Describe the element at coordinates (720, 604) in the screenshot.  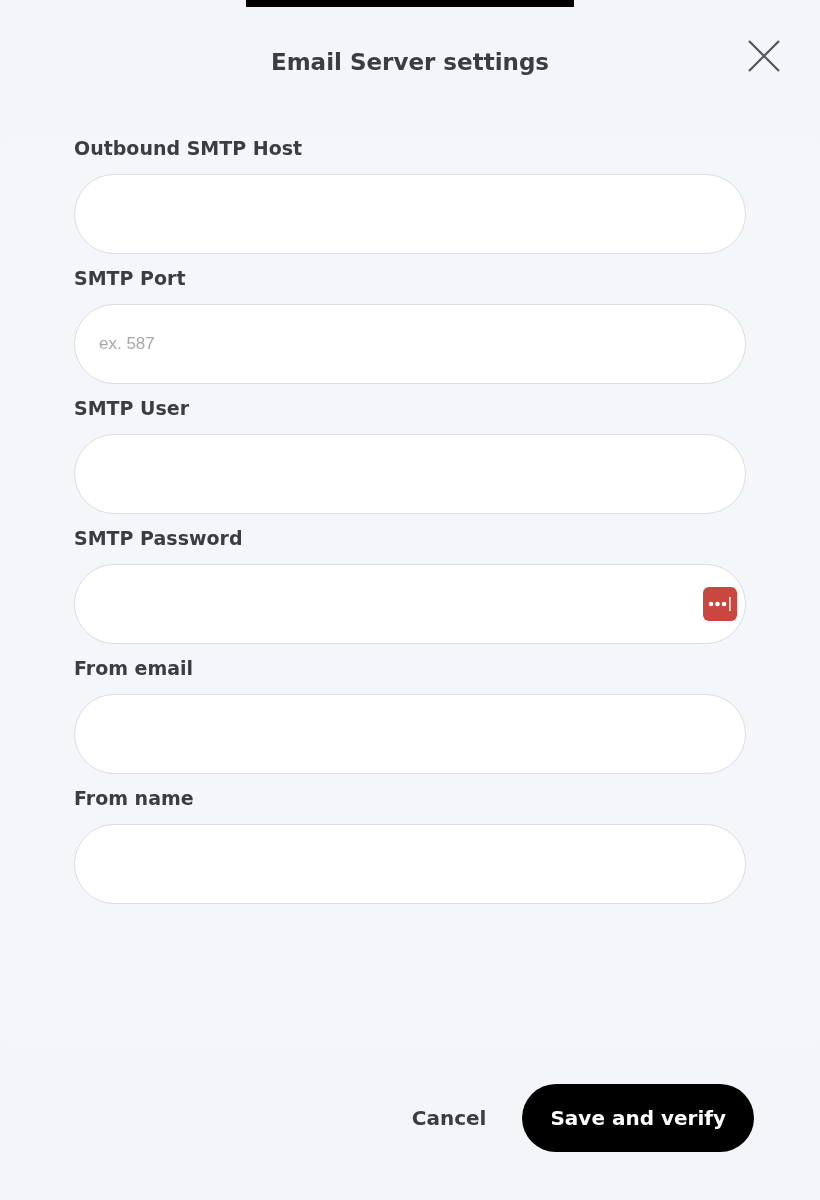
I see `password-manager-icon` at that location.